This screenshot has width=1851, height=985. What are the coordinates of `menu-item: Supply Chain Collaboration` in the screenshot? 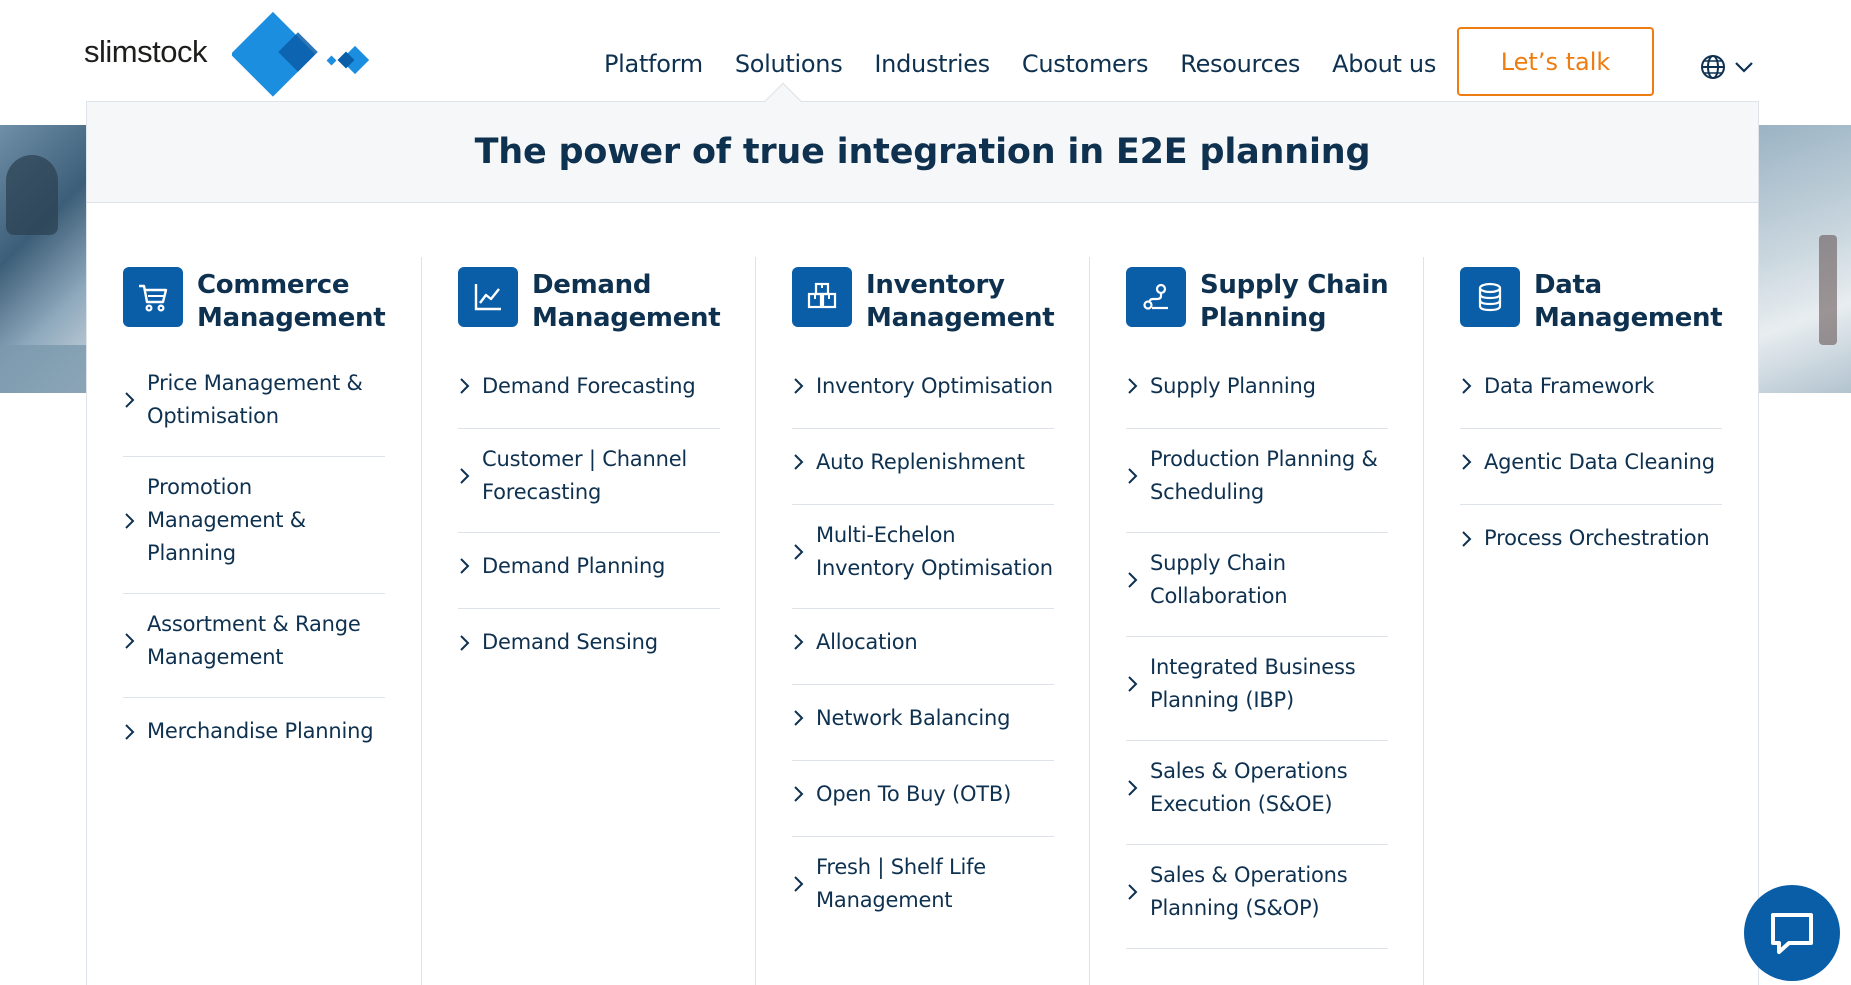 It's located at (1257, 585).